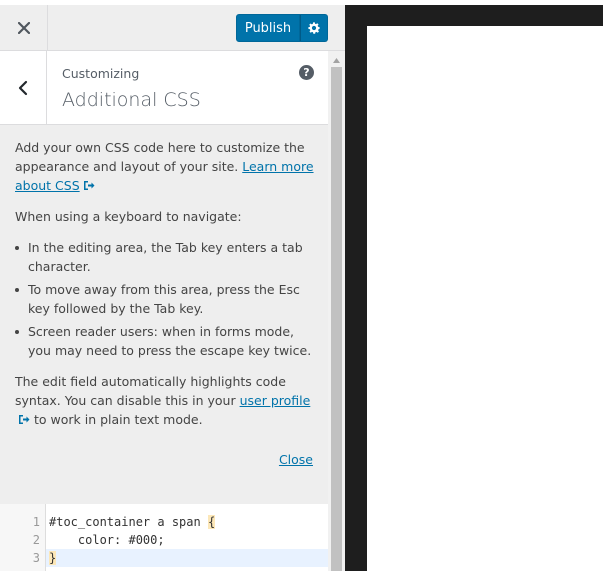  Describe the element at coordinates (275, 400) in the screenshot. I see `user-profile-link: user profile` at that location.